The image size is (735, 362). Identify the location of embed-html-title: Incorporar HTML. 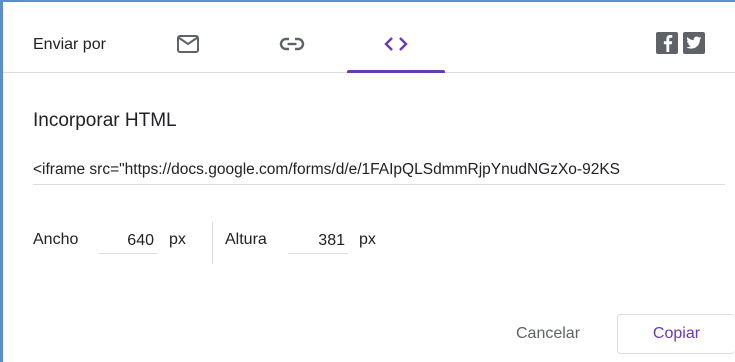
(105, 120).